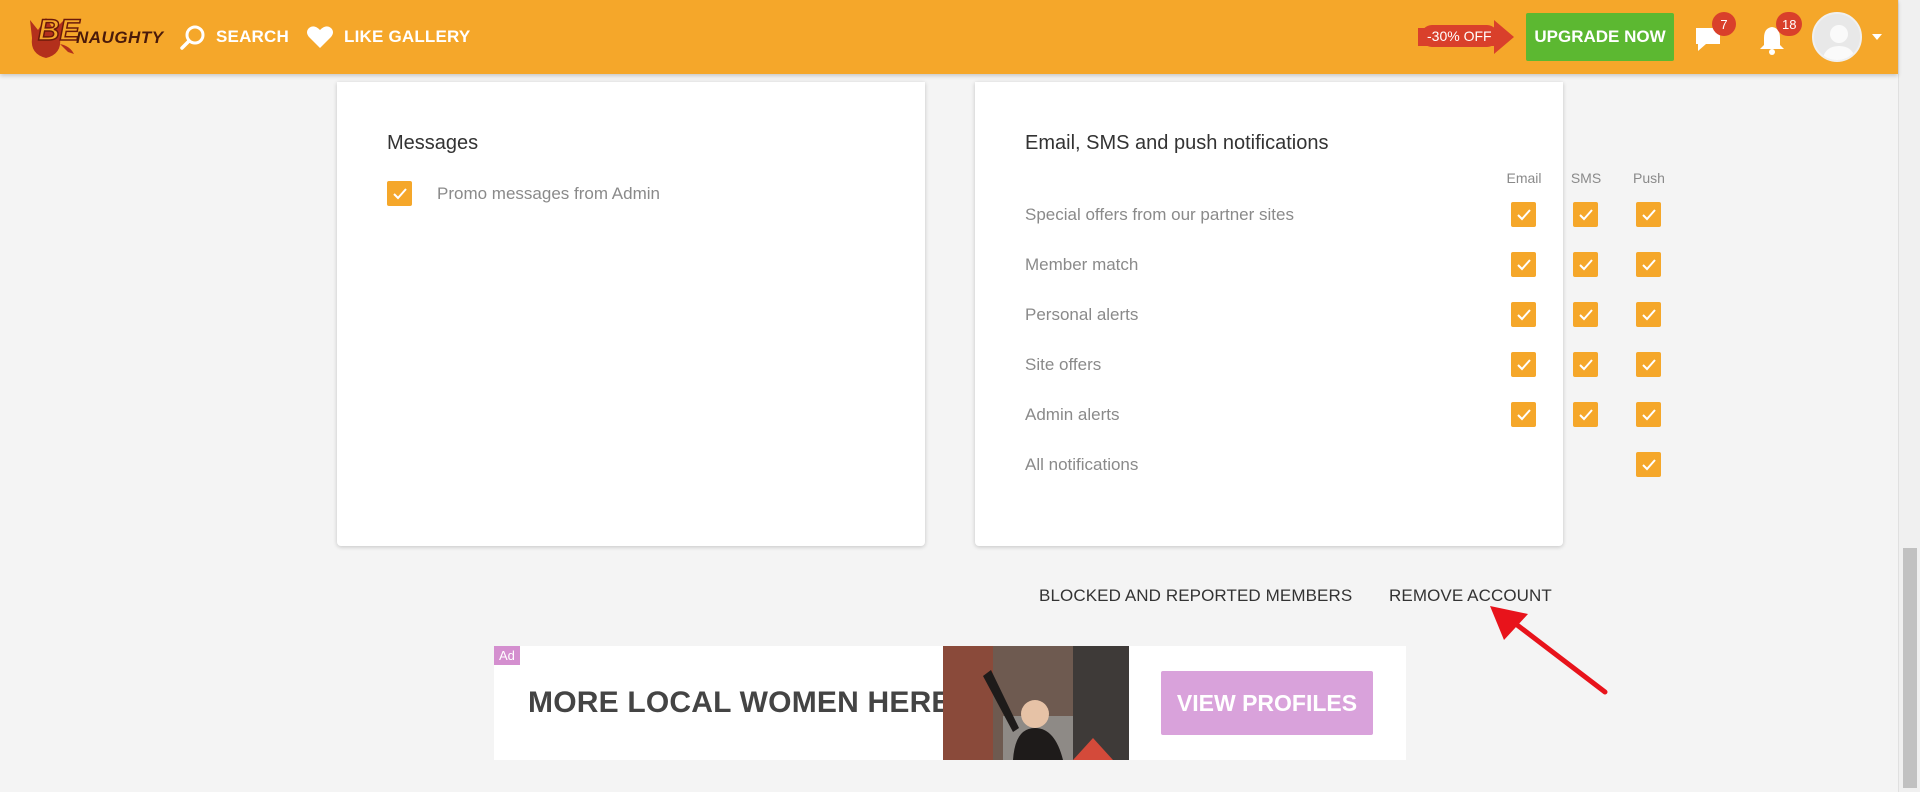 The width and height of the screenshot is (1920, 792). I want to click on messages-button: 7, so click(1714, 35).